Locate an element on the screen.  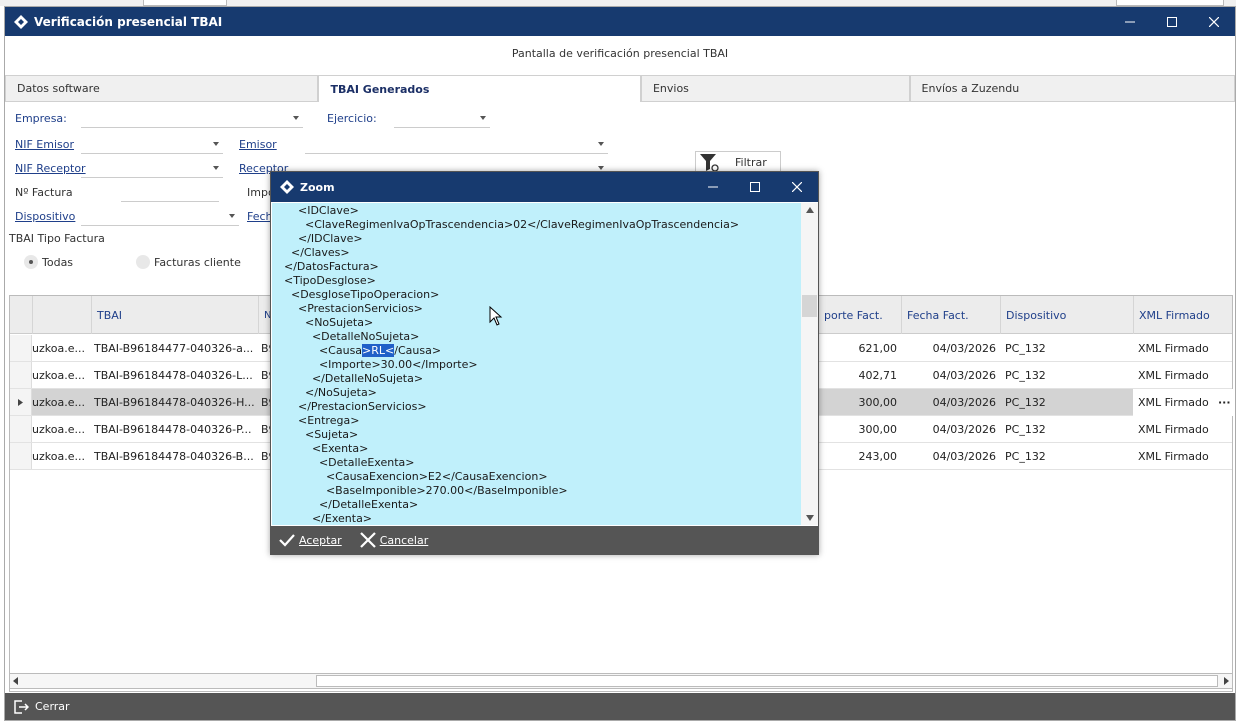
xml-line: </Claves> is located at coordinates (313, 253).